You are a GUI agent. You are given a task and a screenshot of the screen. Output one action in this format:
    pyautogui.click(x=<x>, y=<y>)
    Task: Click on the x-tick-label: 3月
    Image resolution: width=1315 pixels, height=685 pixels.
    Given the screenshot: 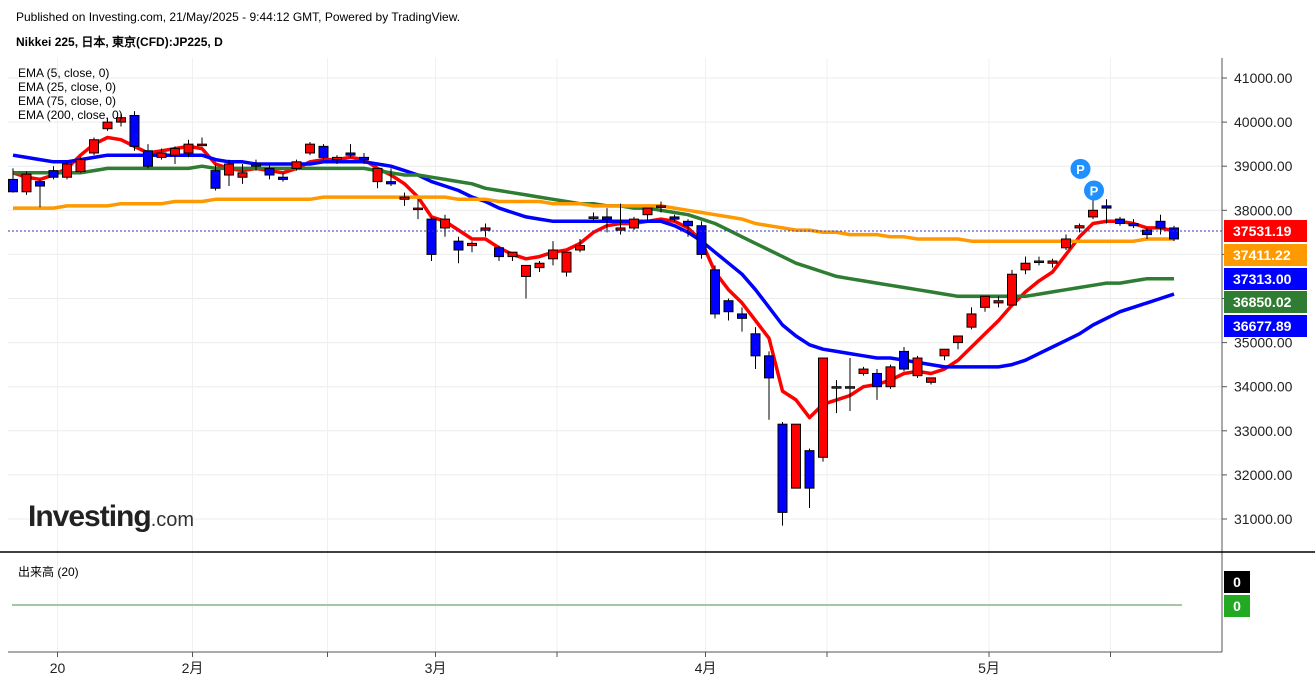 What is the action you would take?
    pyautogui.click(x=436, y=668)
    